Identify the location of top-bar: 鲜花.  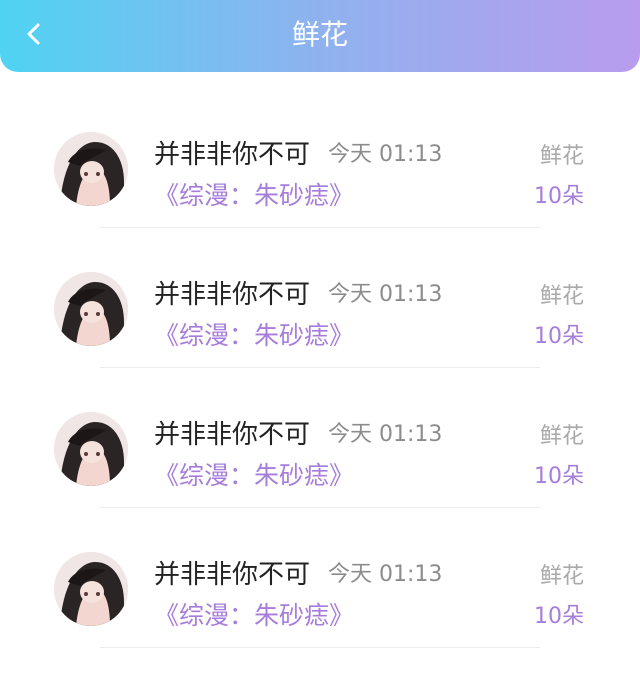
(320, 36).